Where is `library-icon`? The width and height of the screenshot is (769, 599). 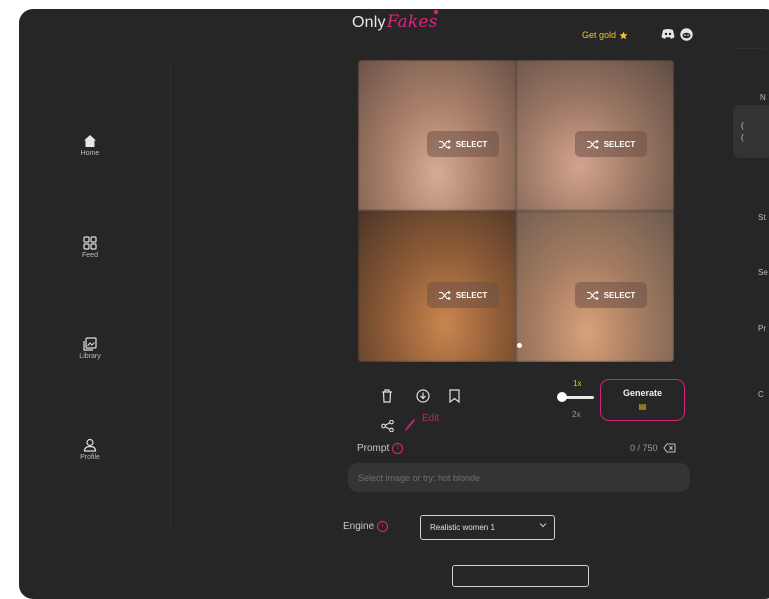
library-icon is located at coordinates (90, 344).